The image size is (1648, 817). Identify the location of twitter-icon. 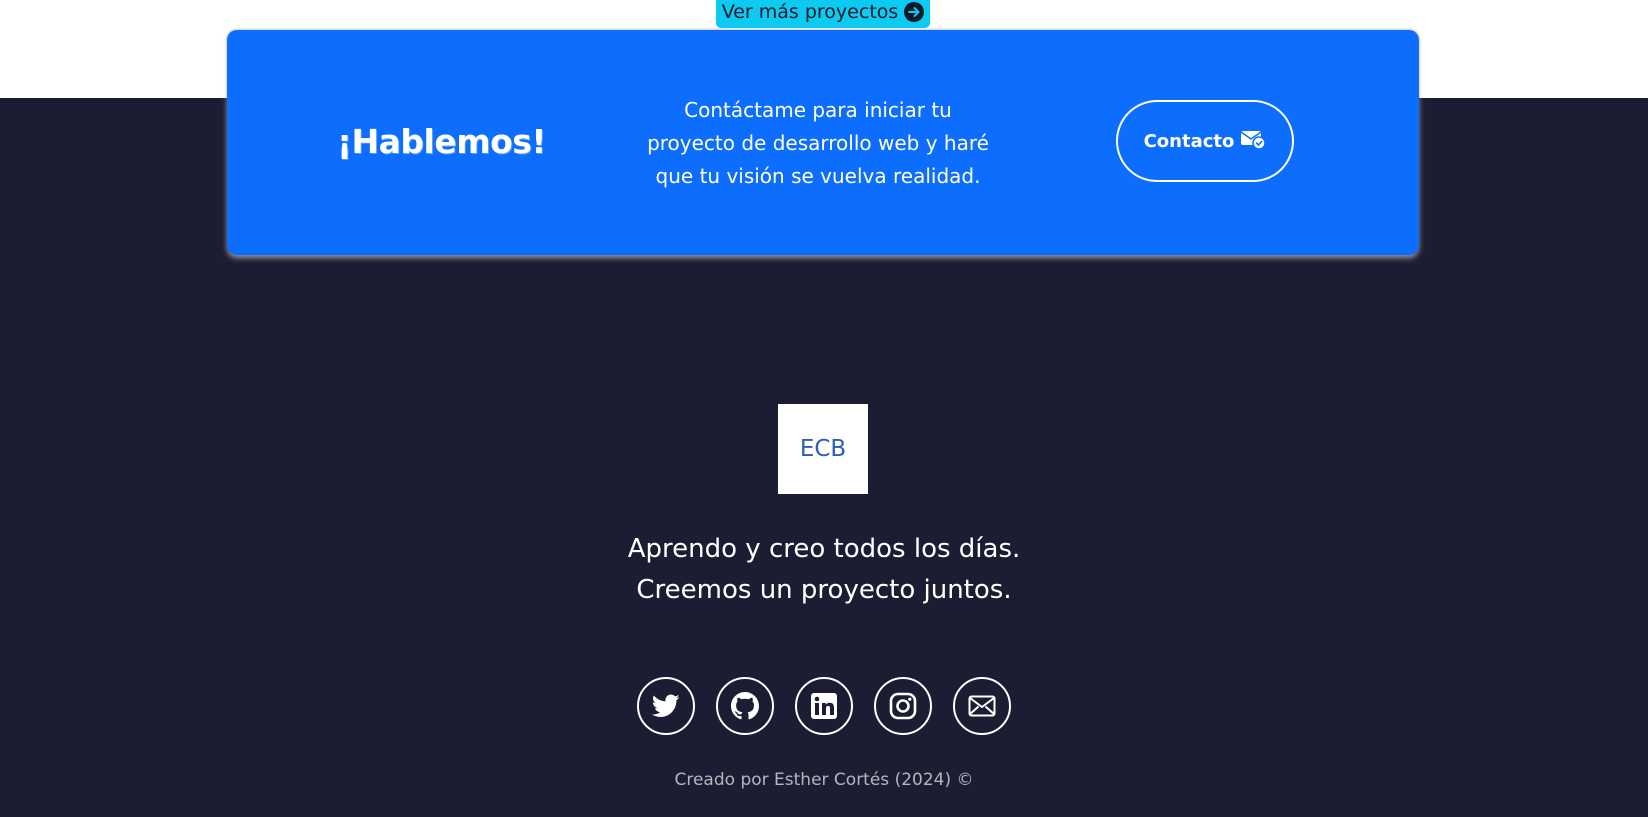
(666, 705).